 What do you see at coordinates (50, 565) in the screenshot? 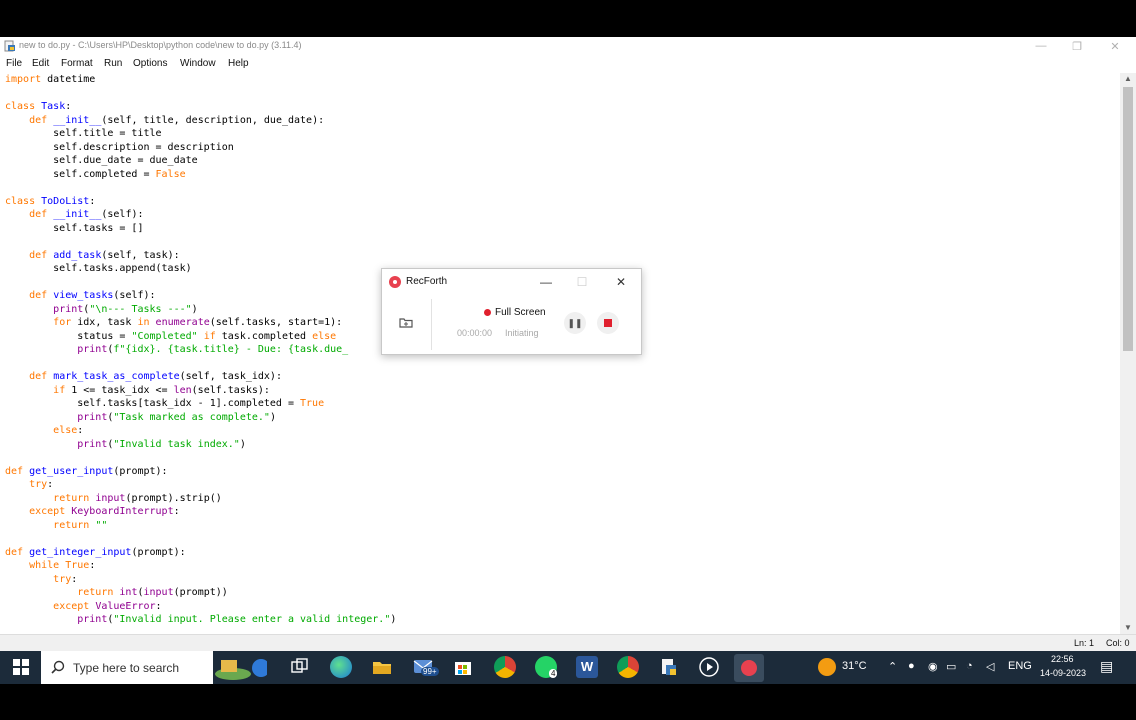
I see `code-line: while True:` at bounding box center [50, 565].